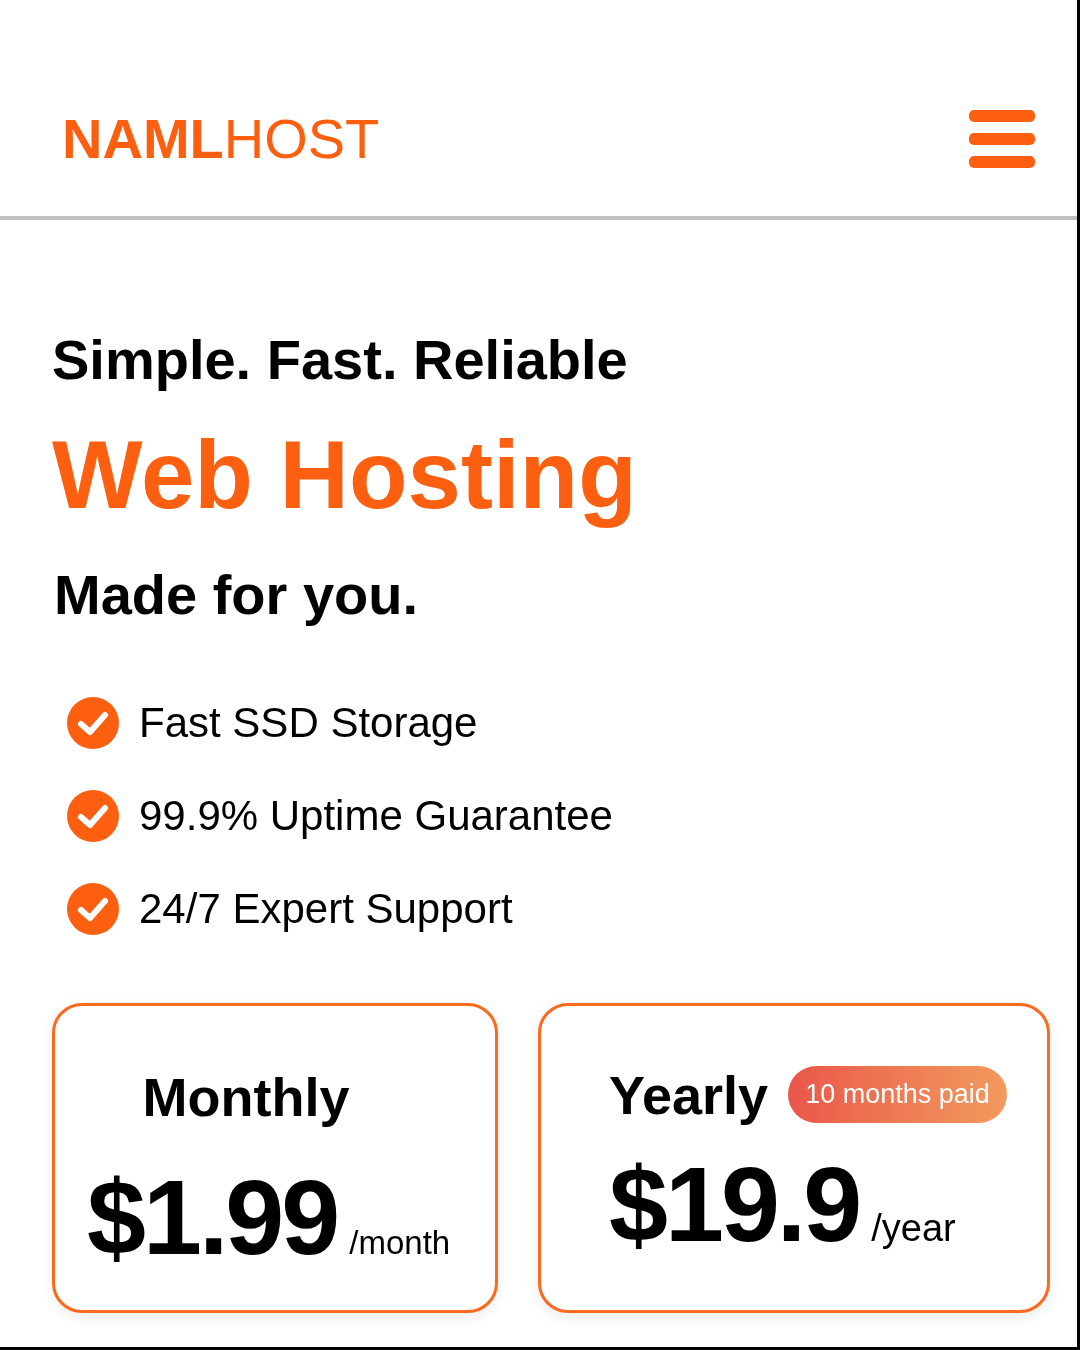 This screenshot has height=1350, width=1080. What do you see at coordinates (246, 1097) in the screenshot?
I see `plan-name: Monthly` at bounding box center [246, 1097].